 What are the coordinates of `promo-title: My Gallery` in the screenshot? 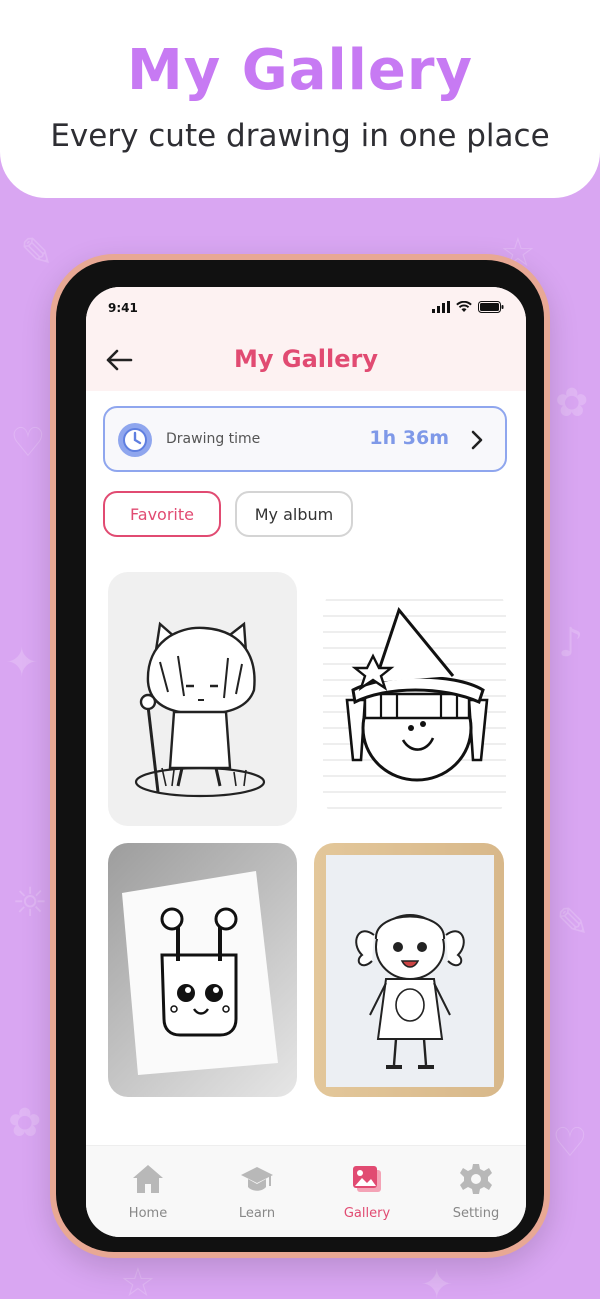 It's located at (300, 70).